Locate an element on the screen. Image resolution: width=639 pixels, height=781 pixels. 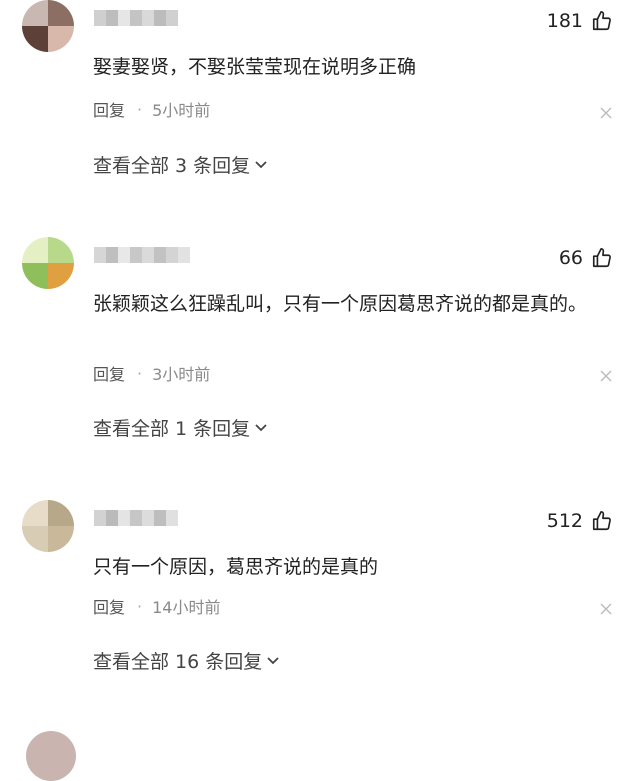
comment-time: 5小时前 is located at coordinates (181, 110).